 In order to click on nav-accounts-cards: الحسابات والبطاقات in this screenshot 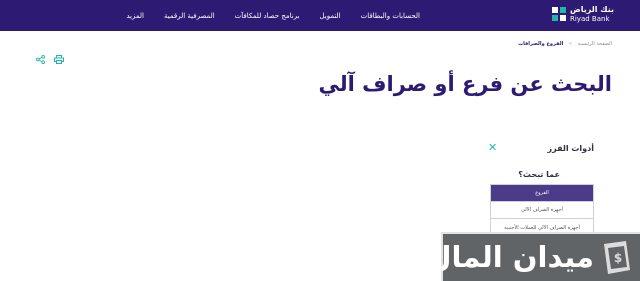, I will do `click(390, 16)`.